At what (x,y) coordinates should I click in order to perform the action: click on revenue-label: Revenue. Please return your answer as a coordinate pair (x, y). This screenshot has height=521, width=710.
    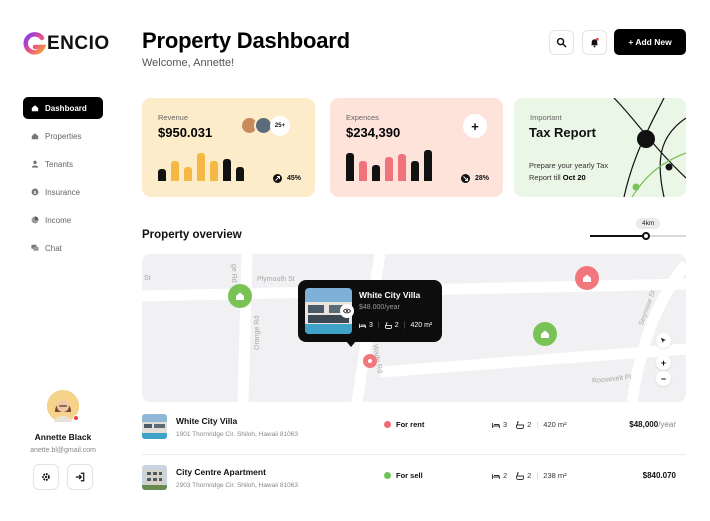
    Looking at the image, I should click on (173, 117).